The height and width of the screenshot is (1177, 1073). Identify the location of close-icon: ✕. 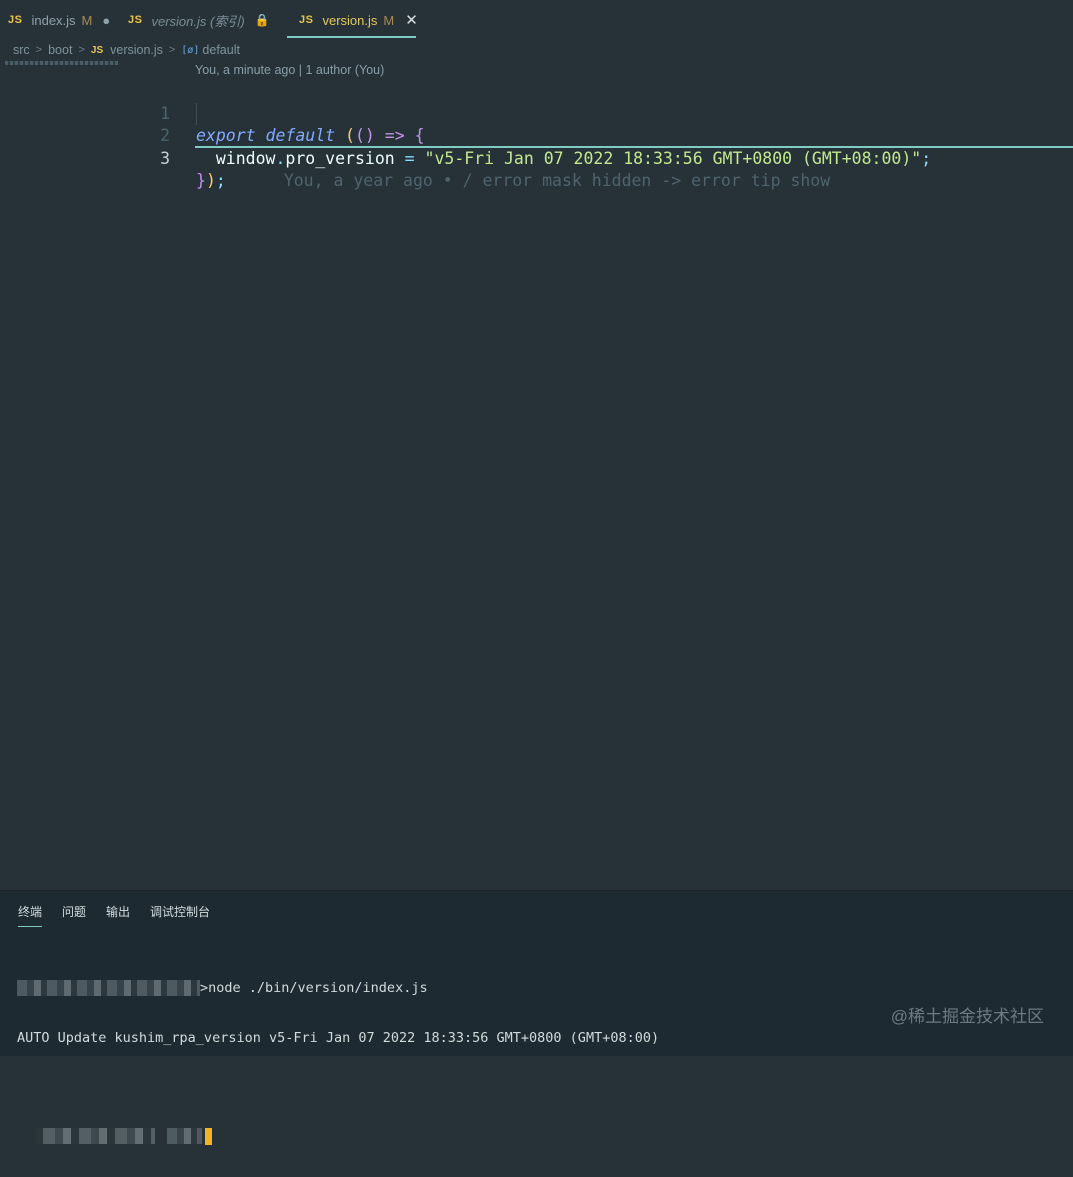
(411, 20).